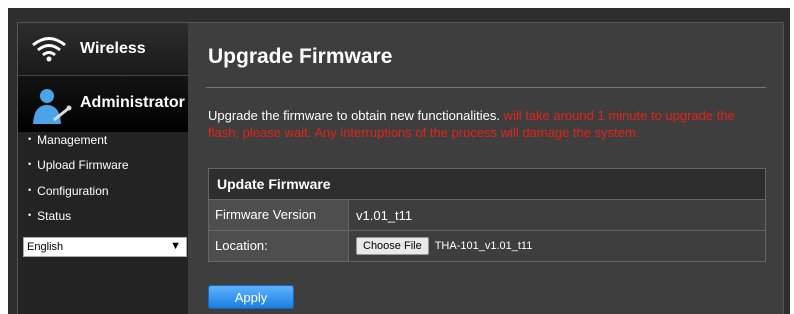 This screenshot has width=794, height=314. Describe the element at coordinates (54, 216) in the screenshot. I see `sidebar-item-label: Status` at that location.